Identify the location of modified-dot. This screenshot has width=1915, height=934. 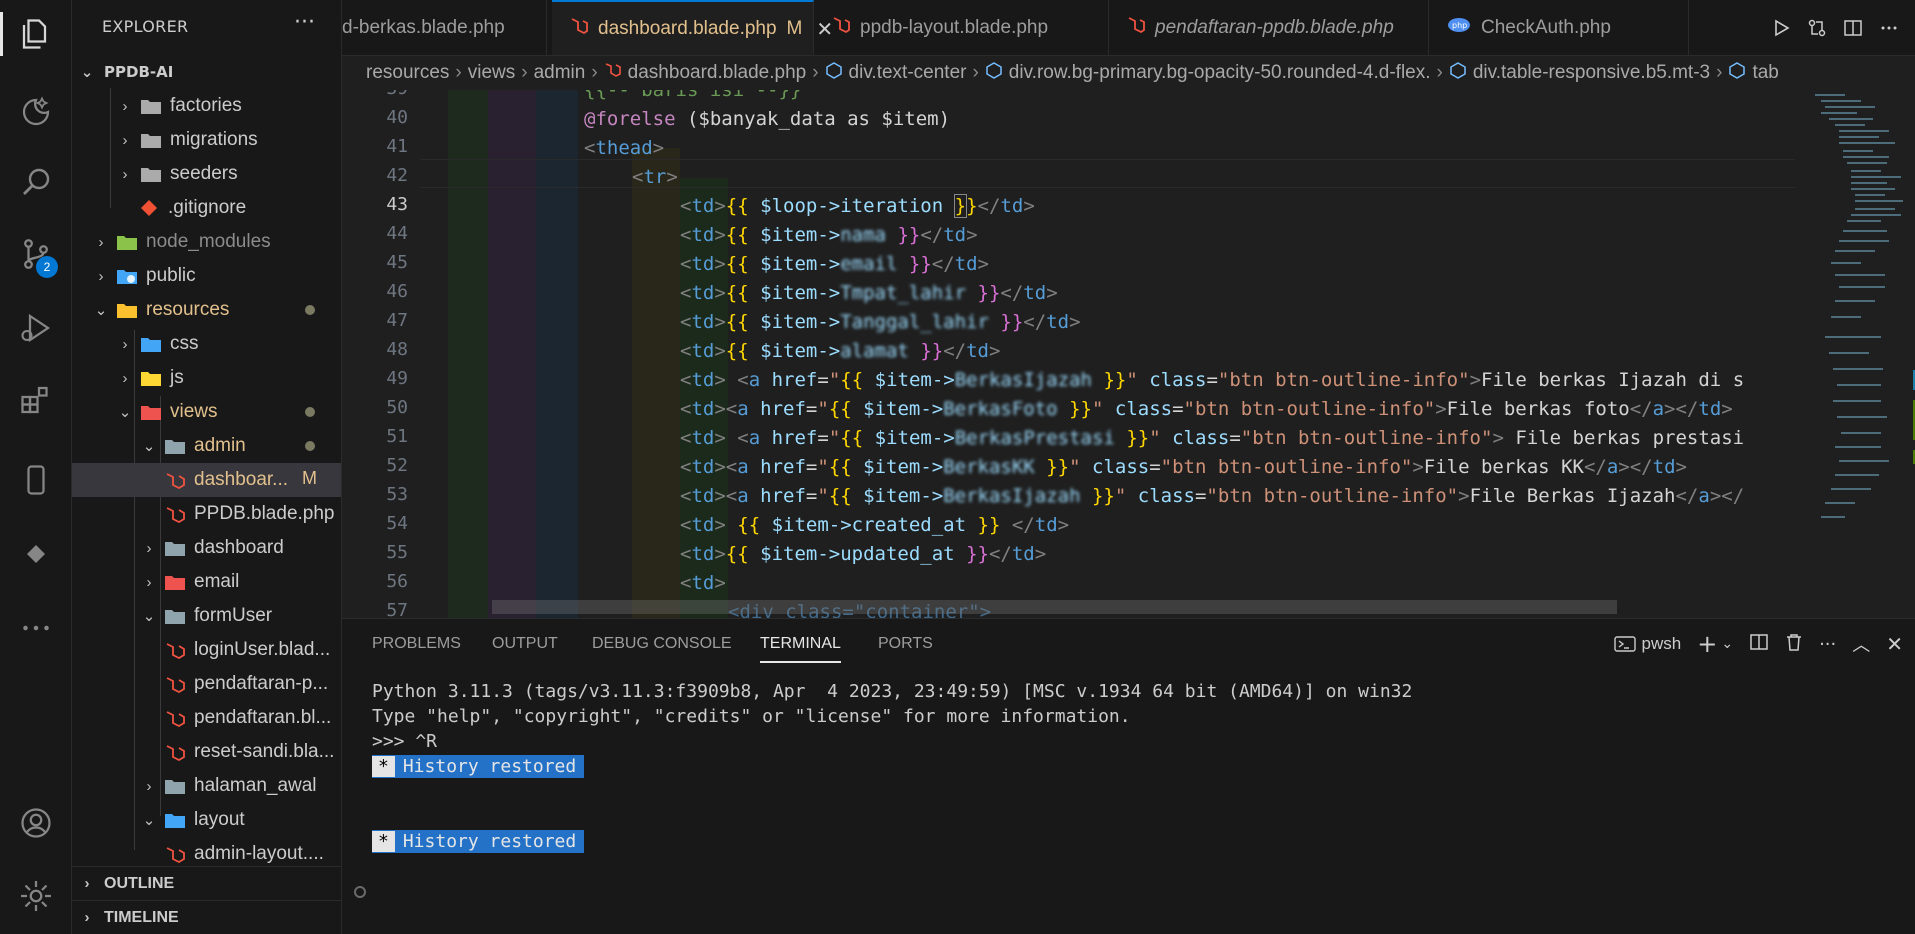
(310, 412).